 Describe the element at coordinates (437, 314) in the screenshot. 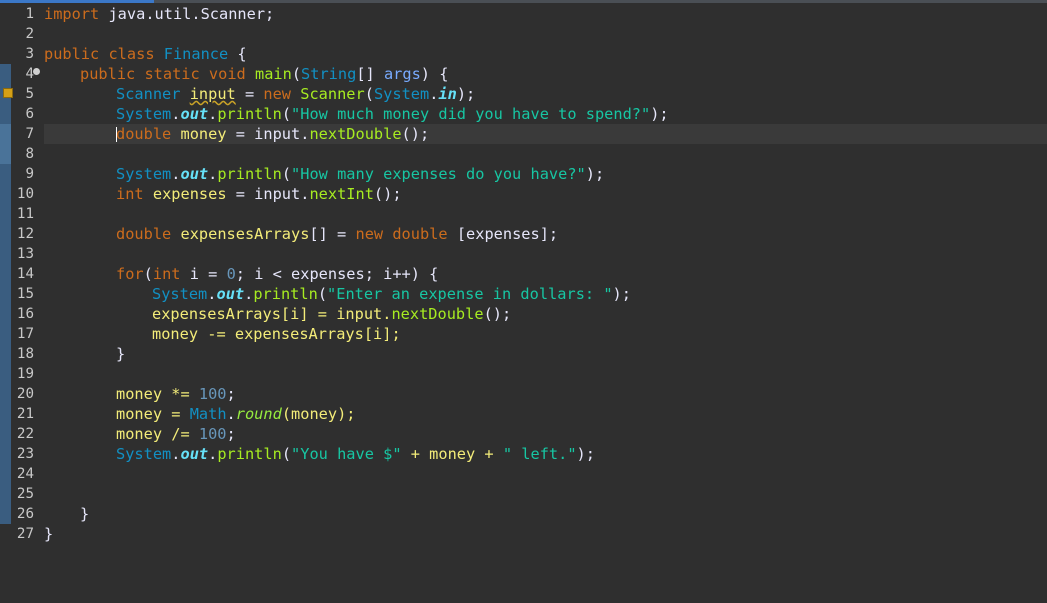

I see `method-name: nextDouble` at that location.